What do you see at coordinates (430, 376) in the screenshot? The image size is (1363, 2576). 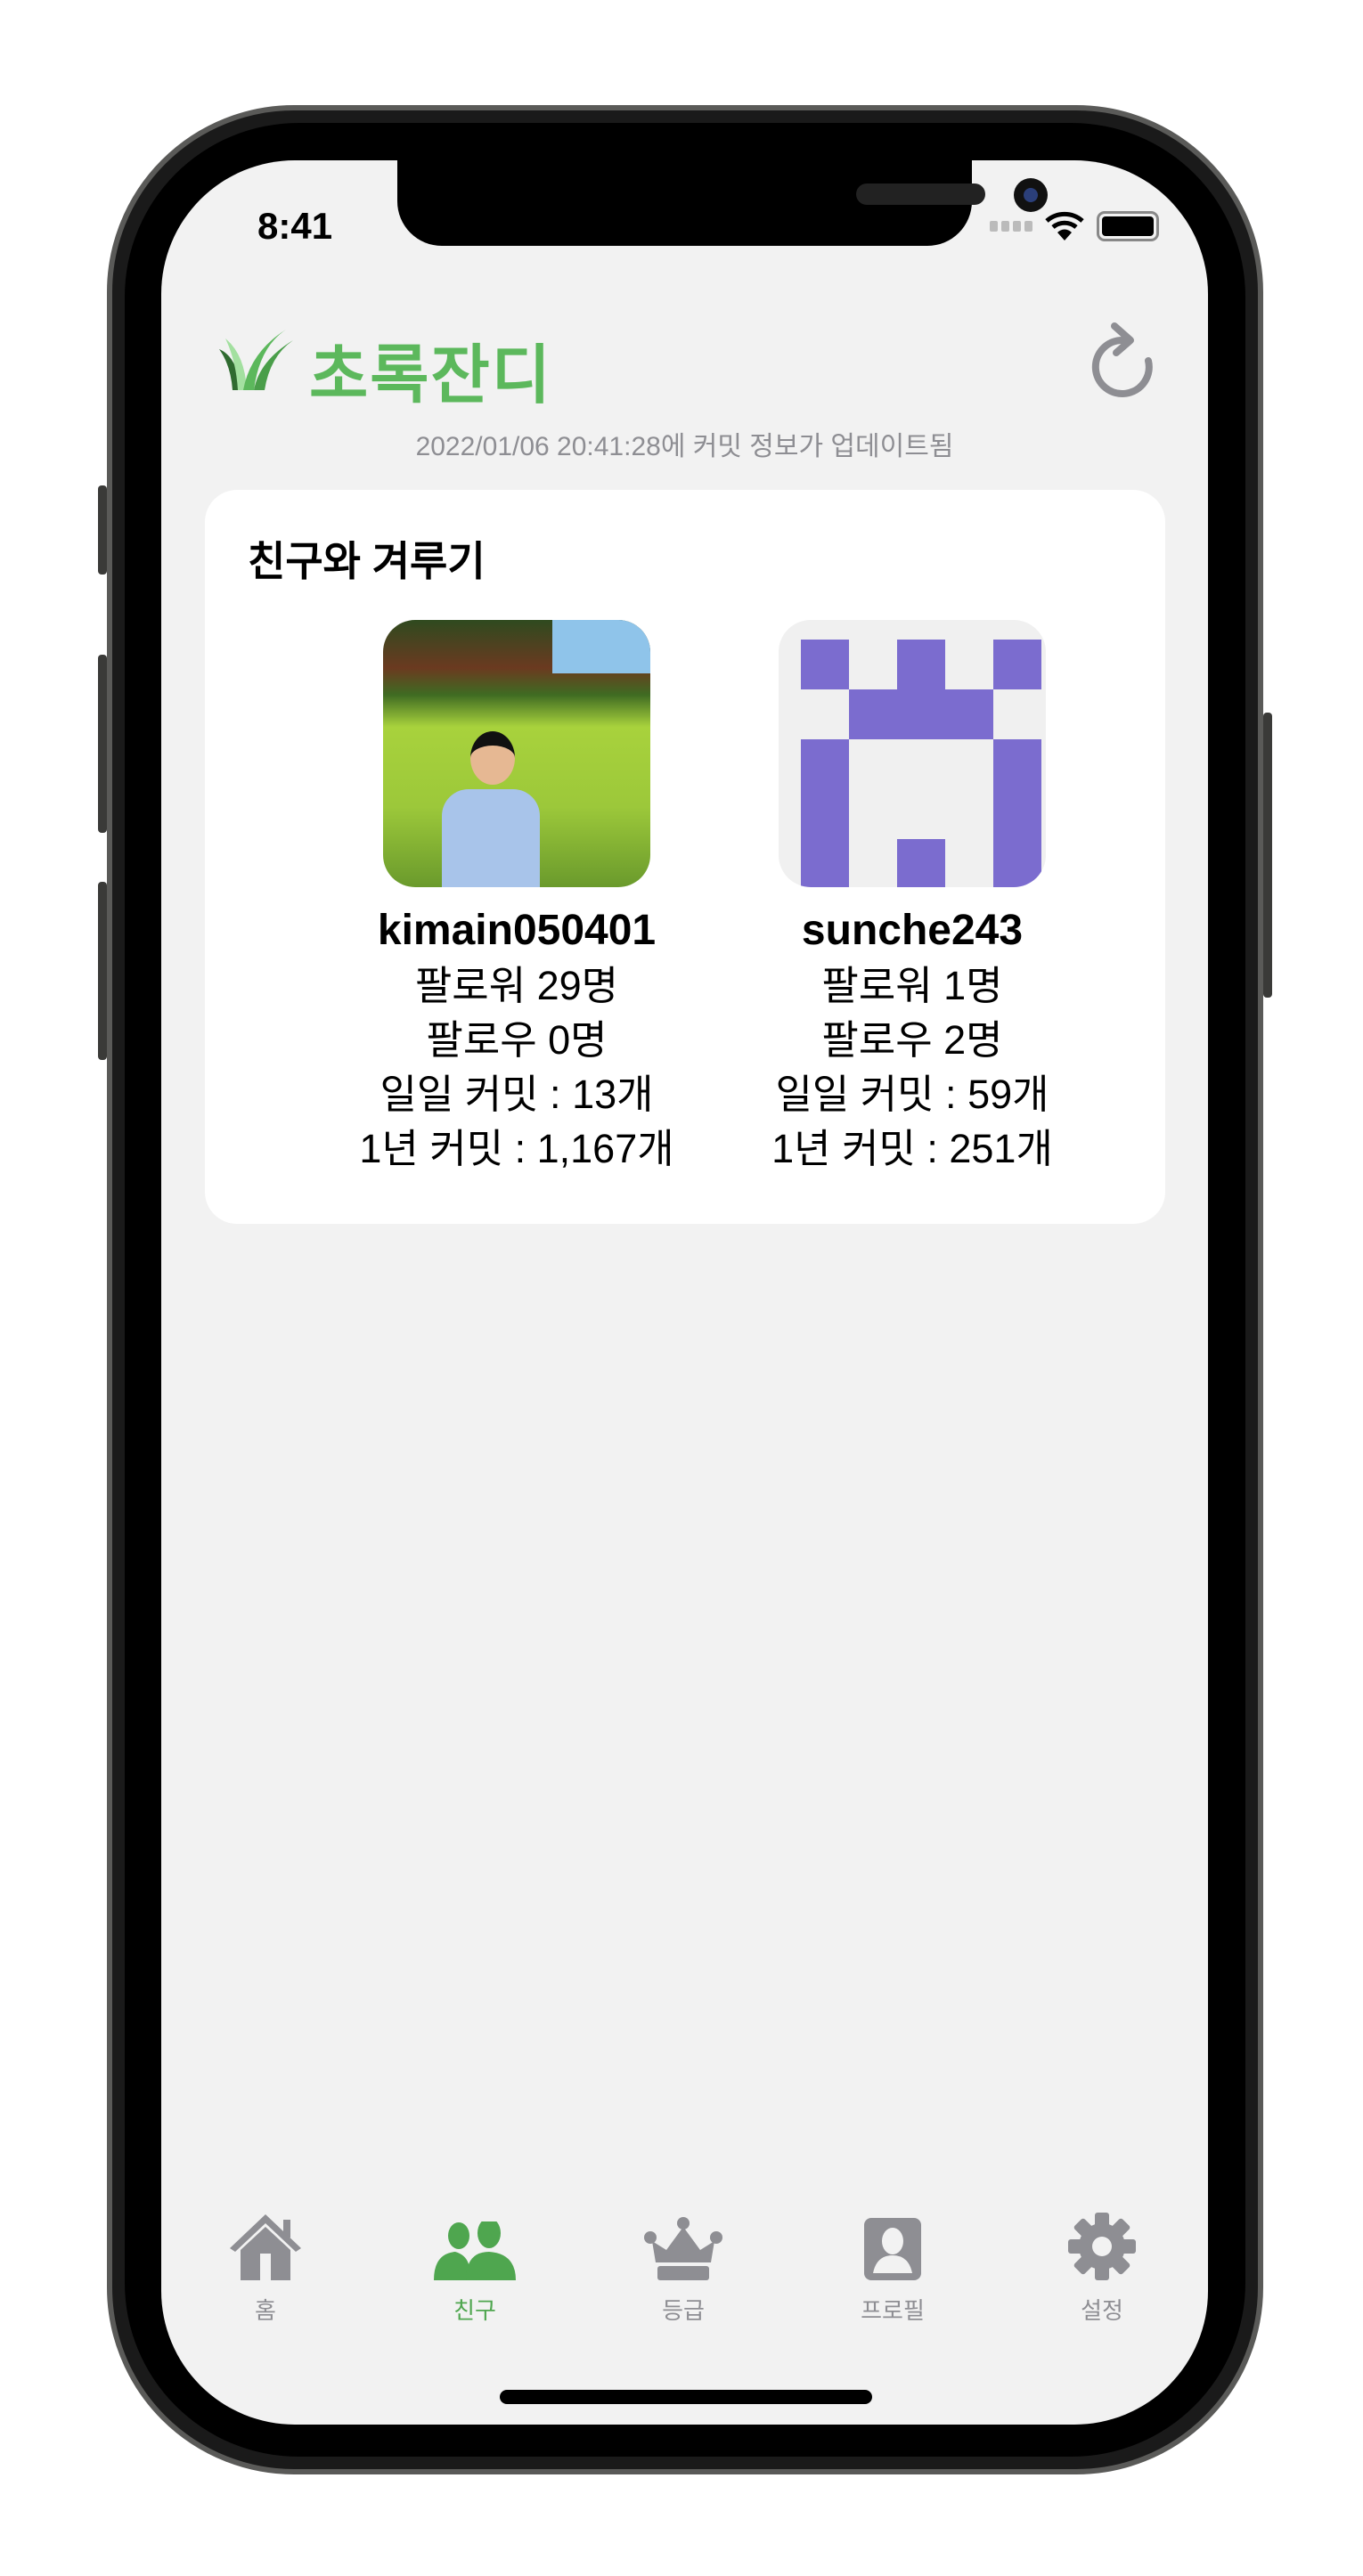 I see `app-title: 초록잔디` at bounding box center [430, 376].